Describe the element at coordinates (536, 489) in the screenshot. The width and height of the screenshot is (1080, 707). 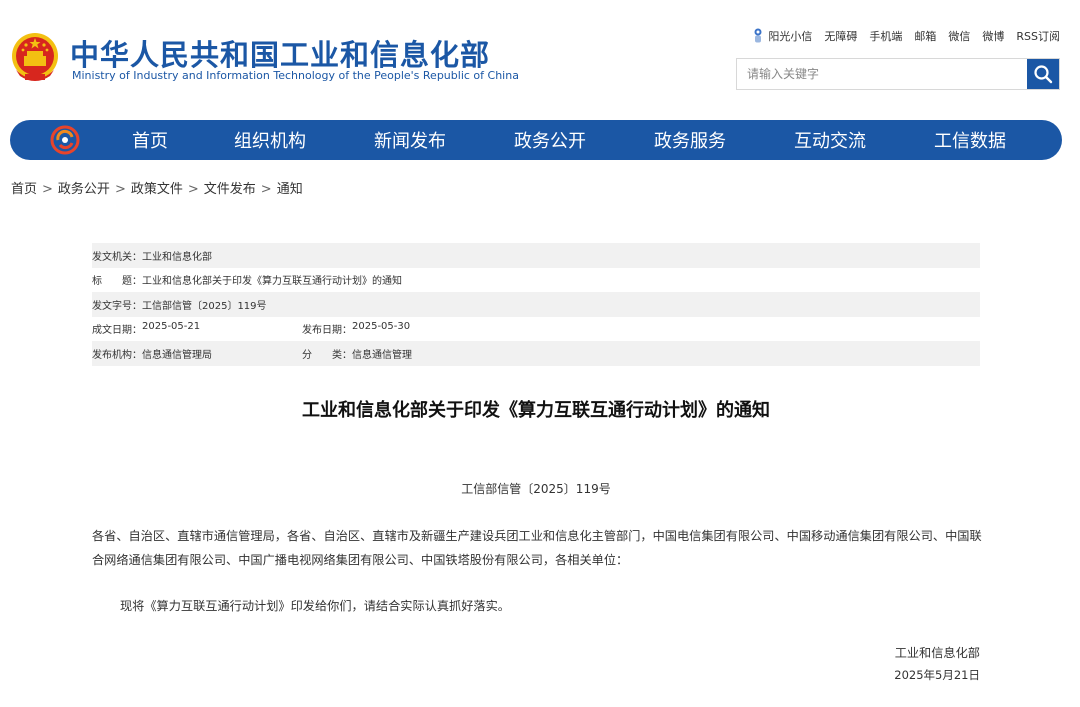
I see `article-doc-number: 工信部信管〔2025〕119号` at that location.